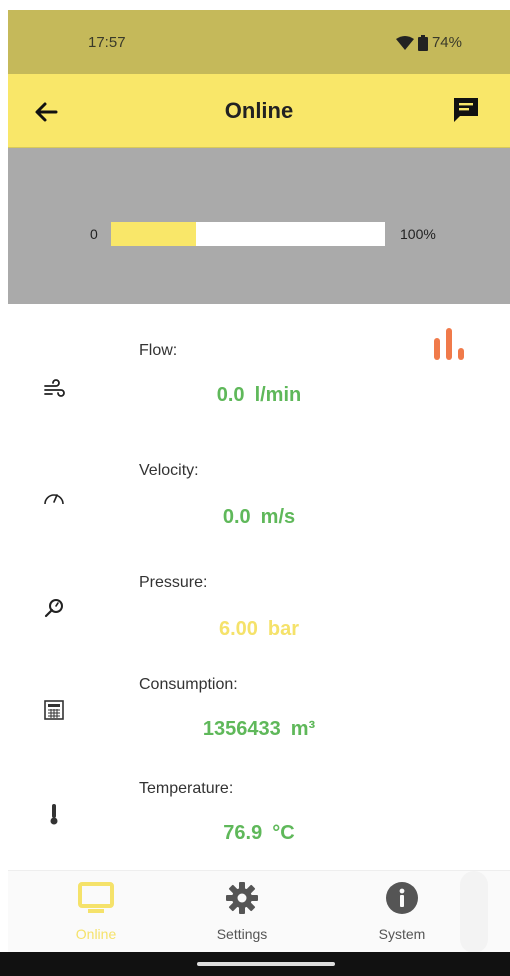  Describe the element at coordinates (259, 833) in the screenshot. I see `metric-value: 76.9 °C` at that location.